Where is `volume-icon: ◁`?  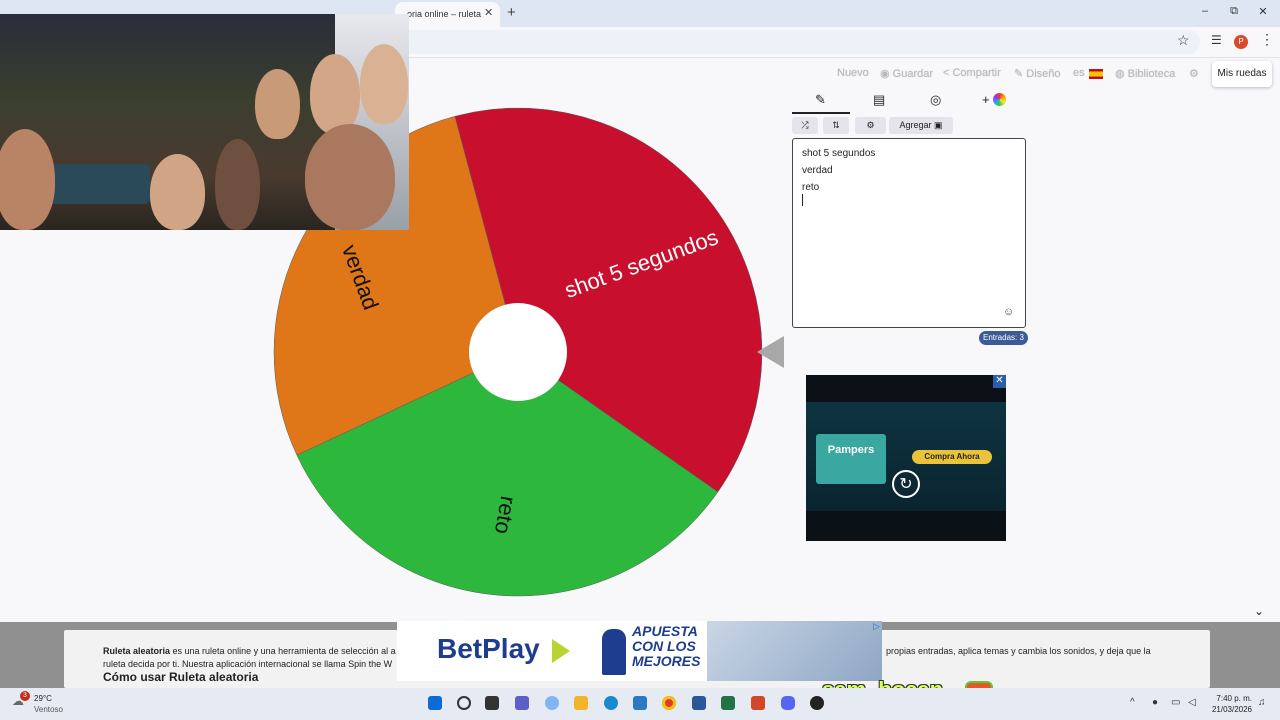
volume-icon: ◁ is located at coordinates (1192, 702).